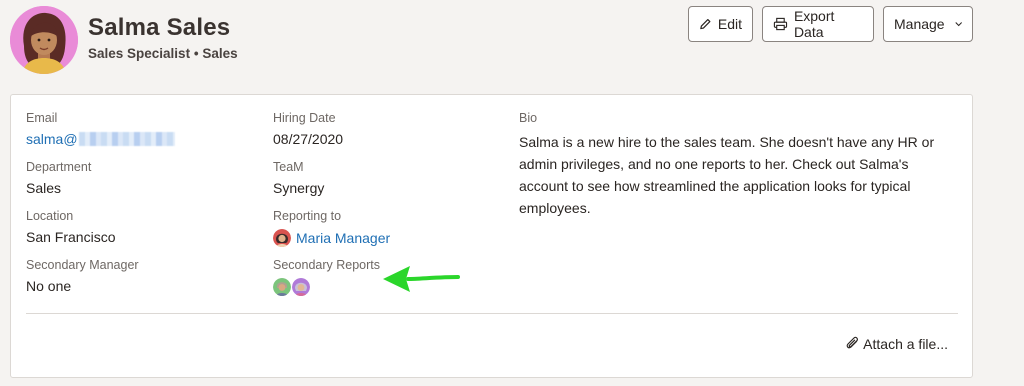  Describe the element at coordinates (298, 178) in the screenshot. I see `team-field: TeaM Synergy` at that location.